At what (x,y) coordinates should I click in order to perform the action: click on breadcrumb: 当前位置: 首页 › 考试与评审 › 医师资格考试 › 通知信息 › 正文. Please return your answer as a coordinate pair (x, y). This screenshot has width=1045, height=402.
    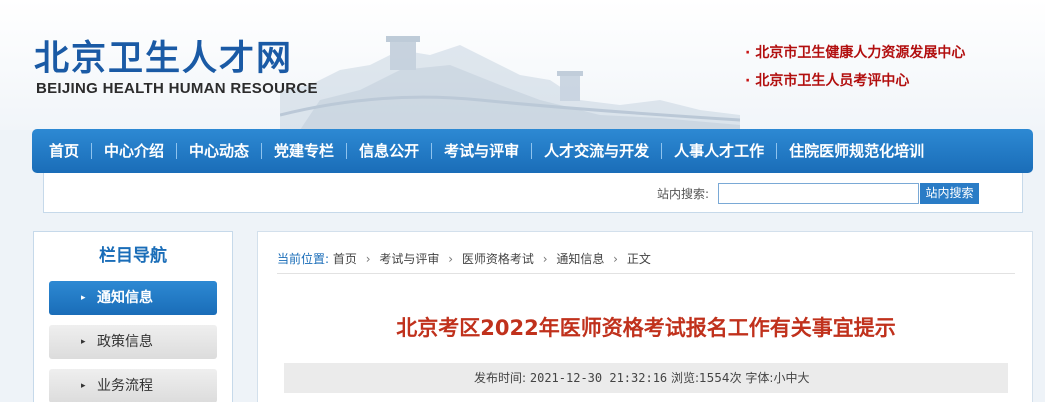
    Looking at the image, I should click on (464, 258).